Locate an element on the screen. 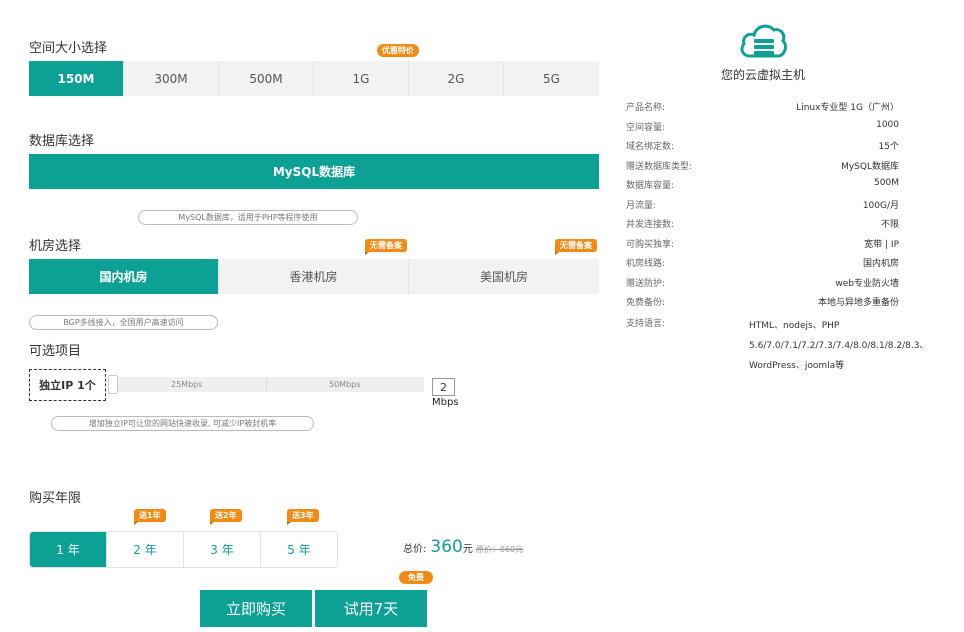  language-line: 5.6/7.0/7.1/7.2/7.3/7.4/8.0/8.1/8.2/8.3、 is located at coordinates (839, 346).